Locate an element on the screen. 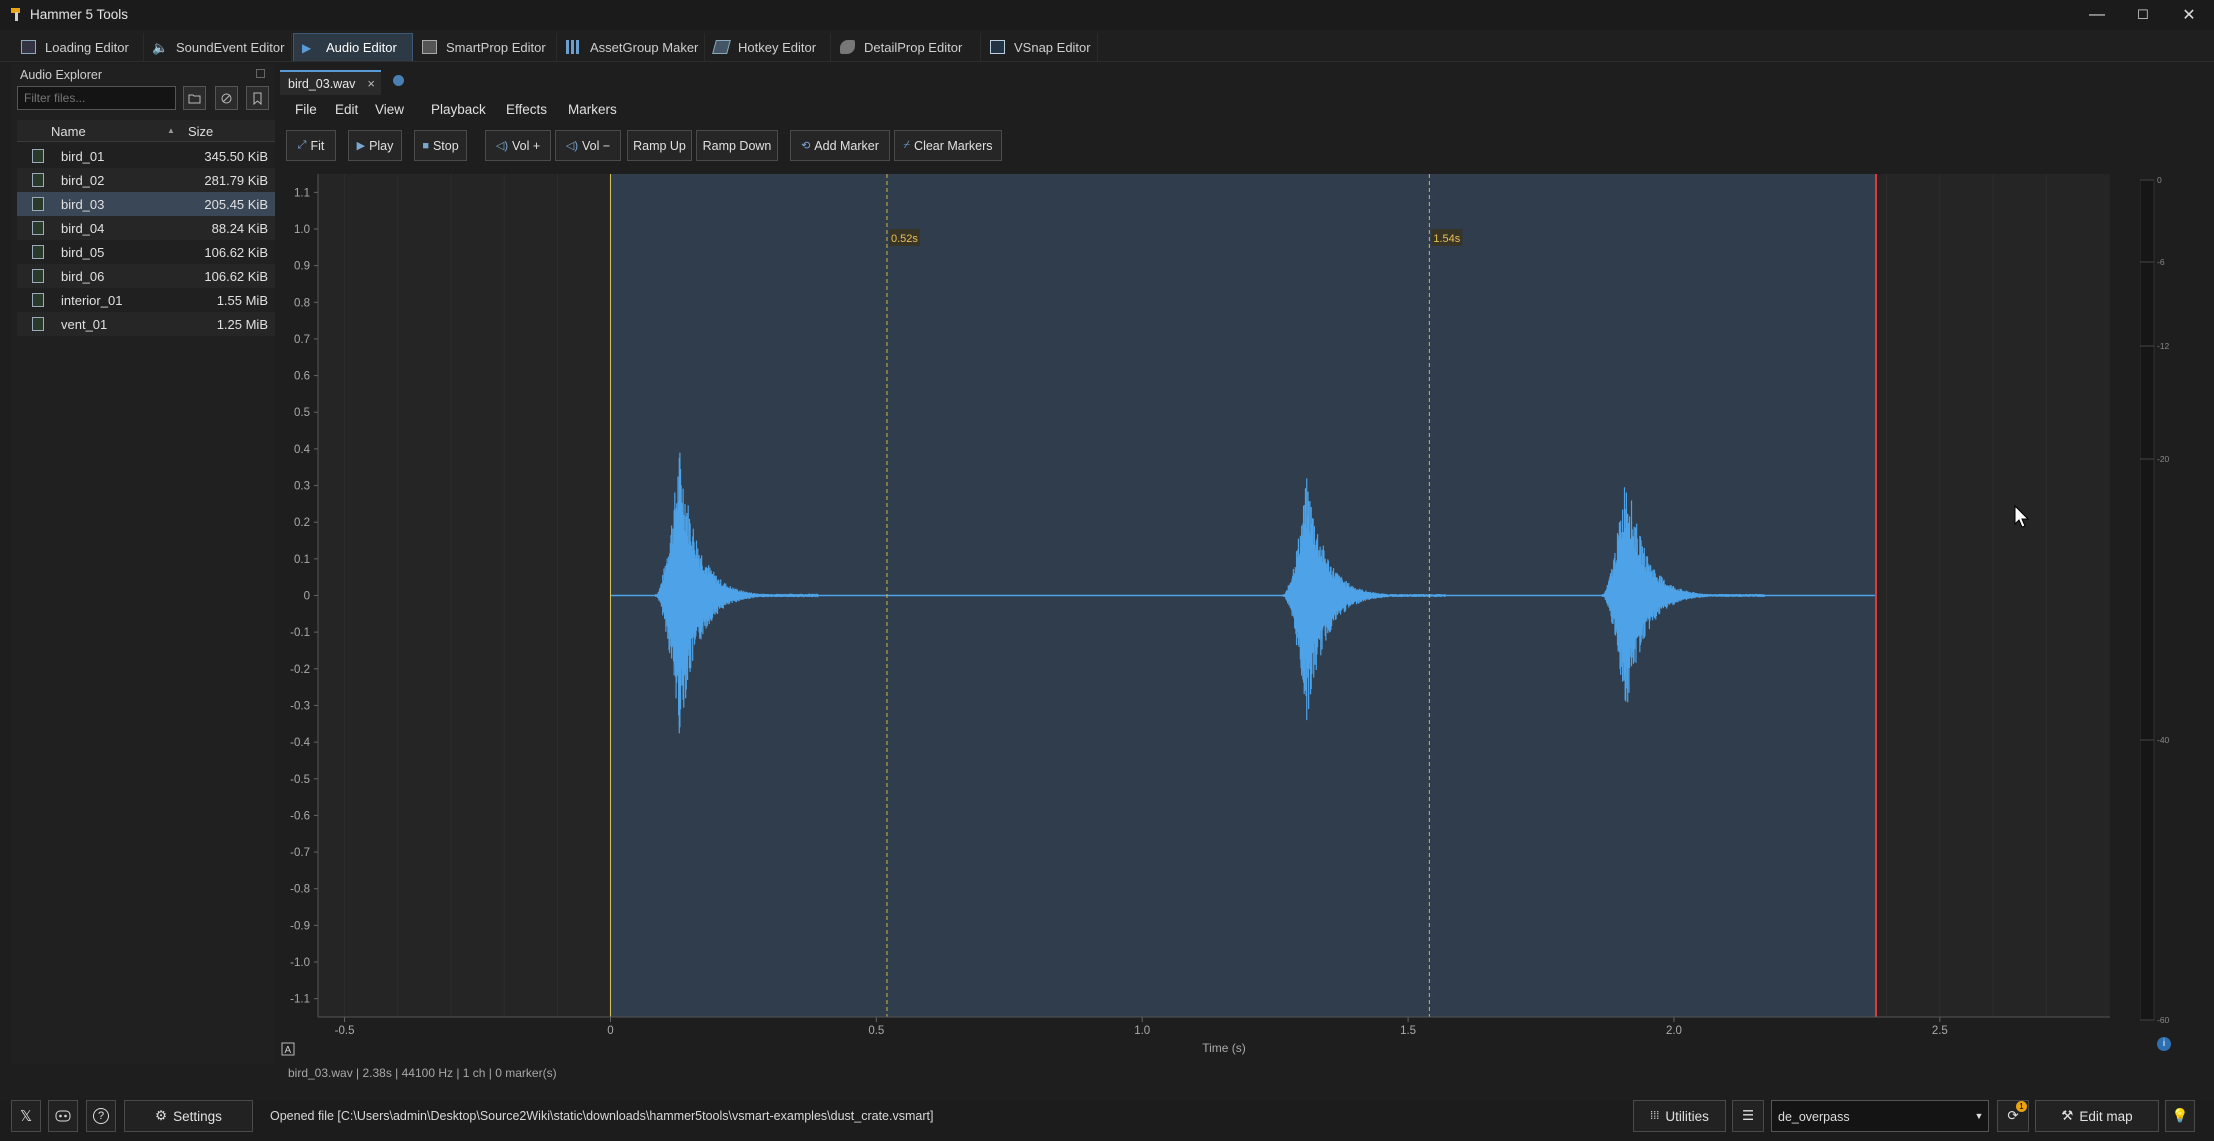 This screenshot has height=1141, width=2214. discord-button is located at coordinates (63, 1116).